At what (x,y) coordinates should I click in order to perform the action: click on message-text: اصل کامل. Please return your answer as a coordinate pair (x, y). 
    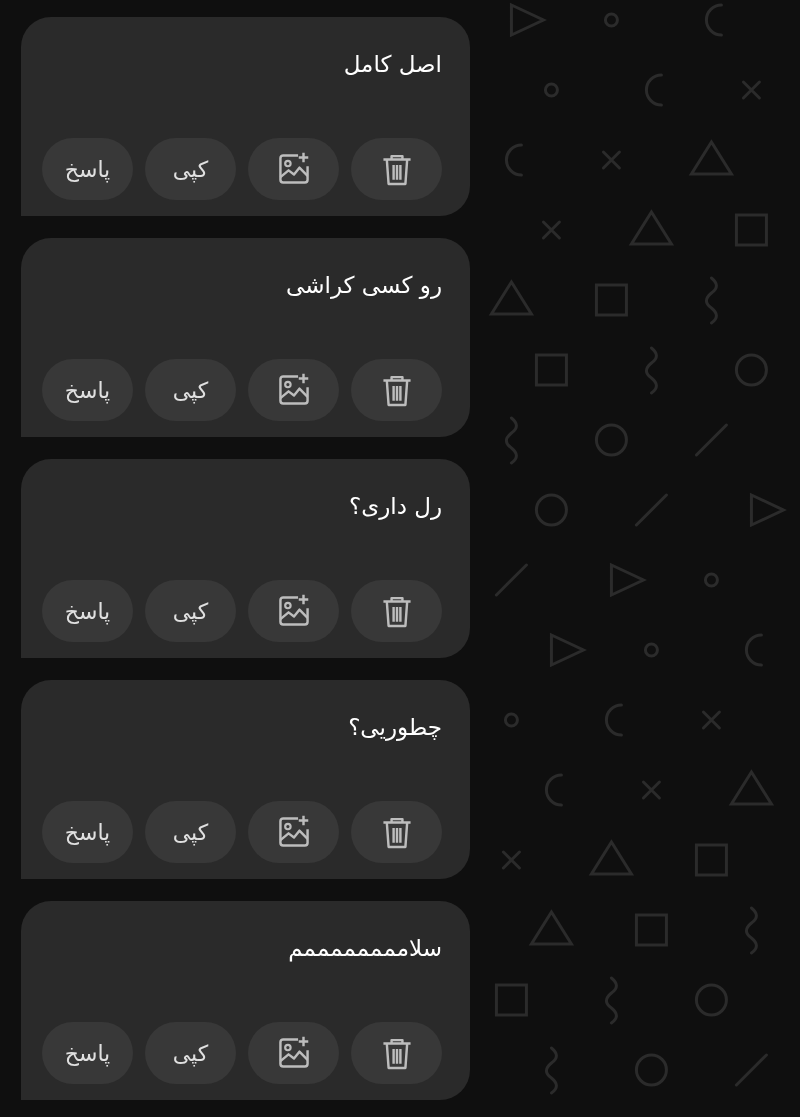
    Looking at the image, I should click on (392, 64).